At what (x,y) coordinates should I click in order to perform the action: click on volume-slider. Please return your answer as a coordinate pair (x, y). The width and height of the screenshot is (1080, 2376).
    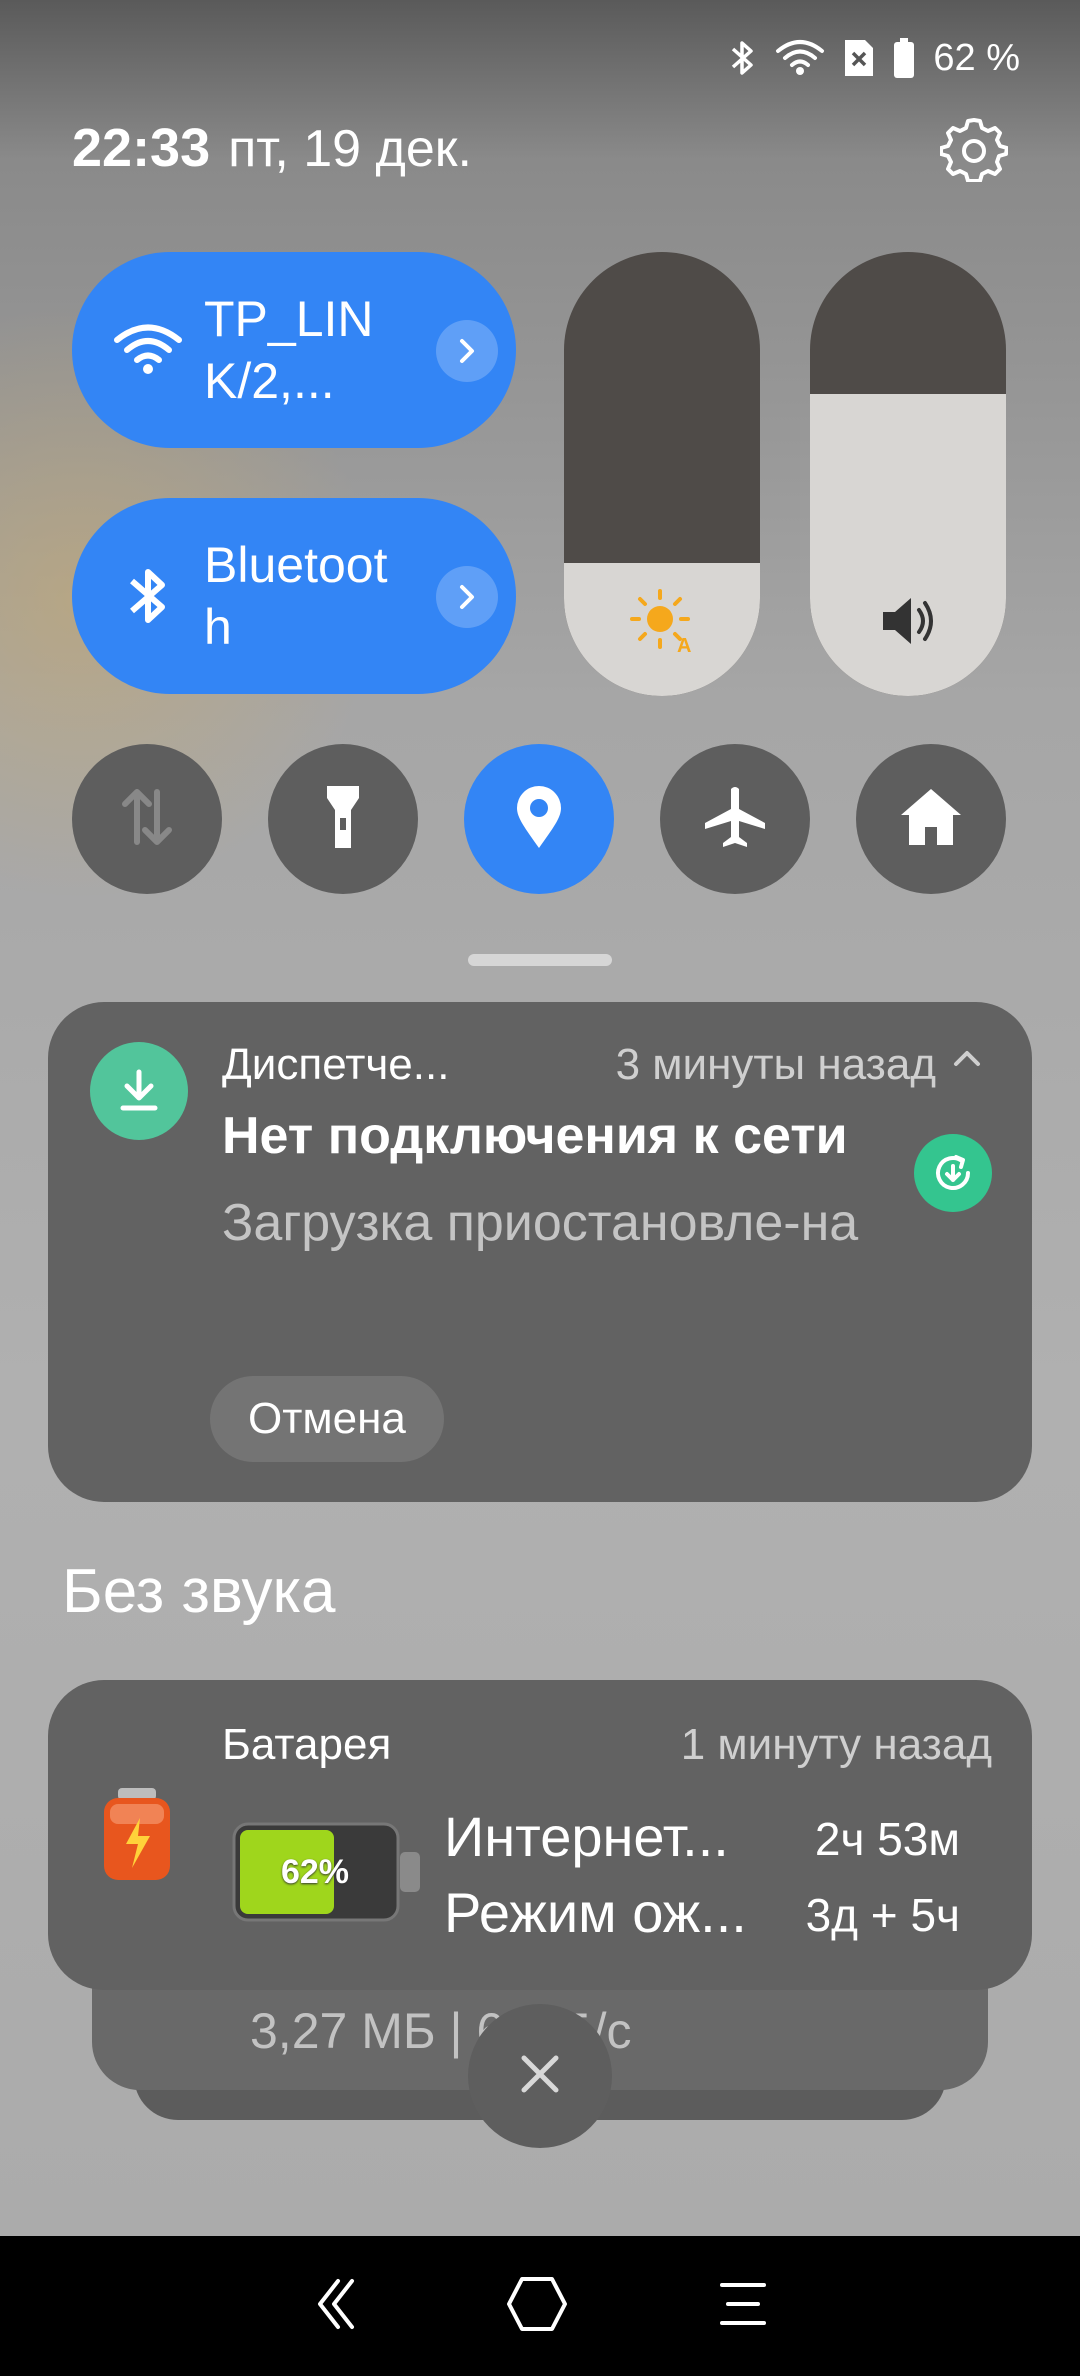
    Looking at the image, I should click on (908, 474).